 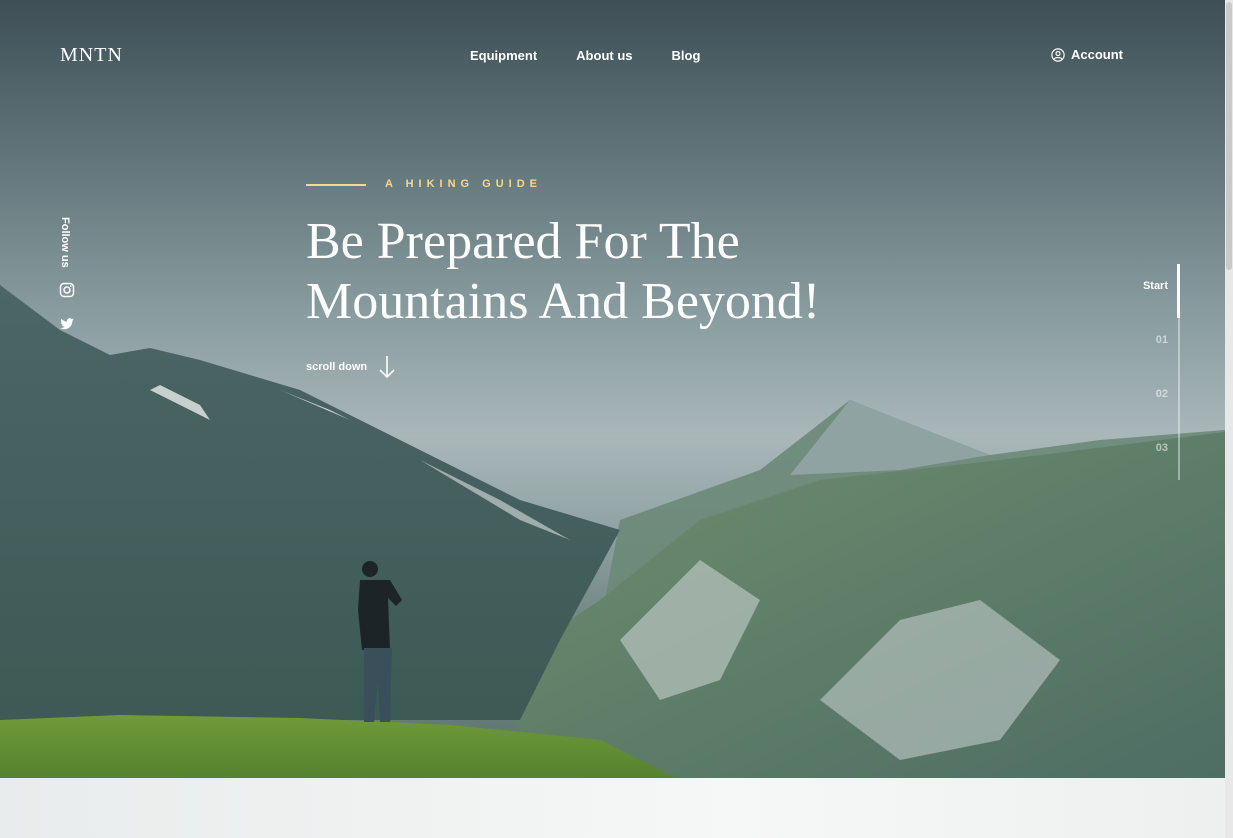 What do you see at coordinates (67, 290) in the screenshot?
I see `instagram-icon` at bounding box center [67, 290].